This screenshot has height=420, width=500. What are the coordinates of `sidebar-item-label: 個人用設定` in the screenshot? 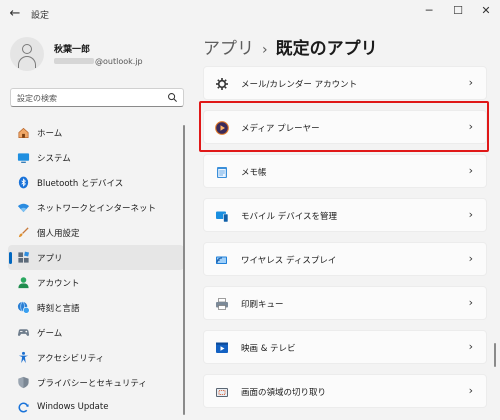 It's located at (58, 234).